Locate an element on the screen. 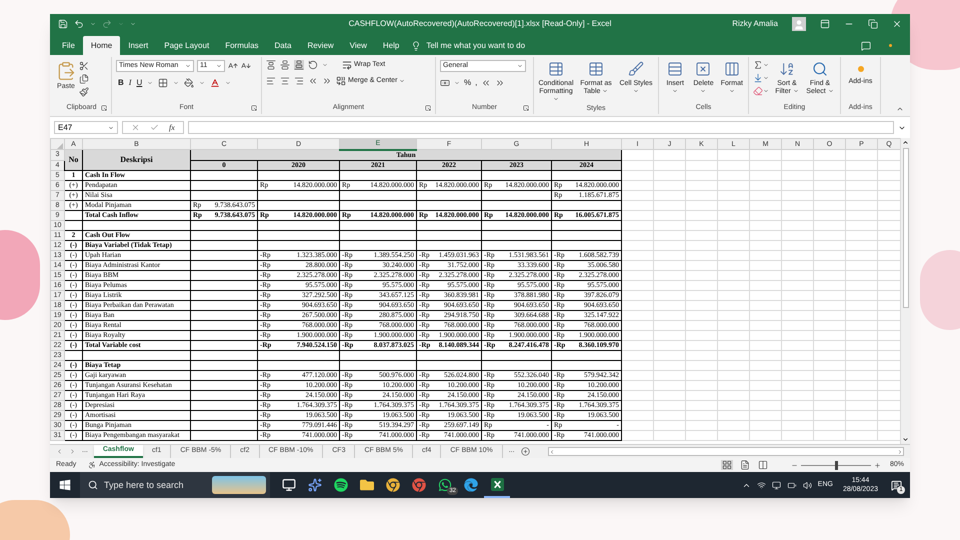  save-icon is located at coordinates (63, 23).